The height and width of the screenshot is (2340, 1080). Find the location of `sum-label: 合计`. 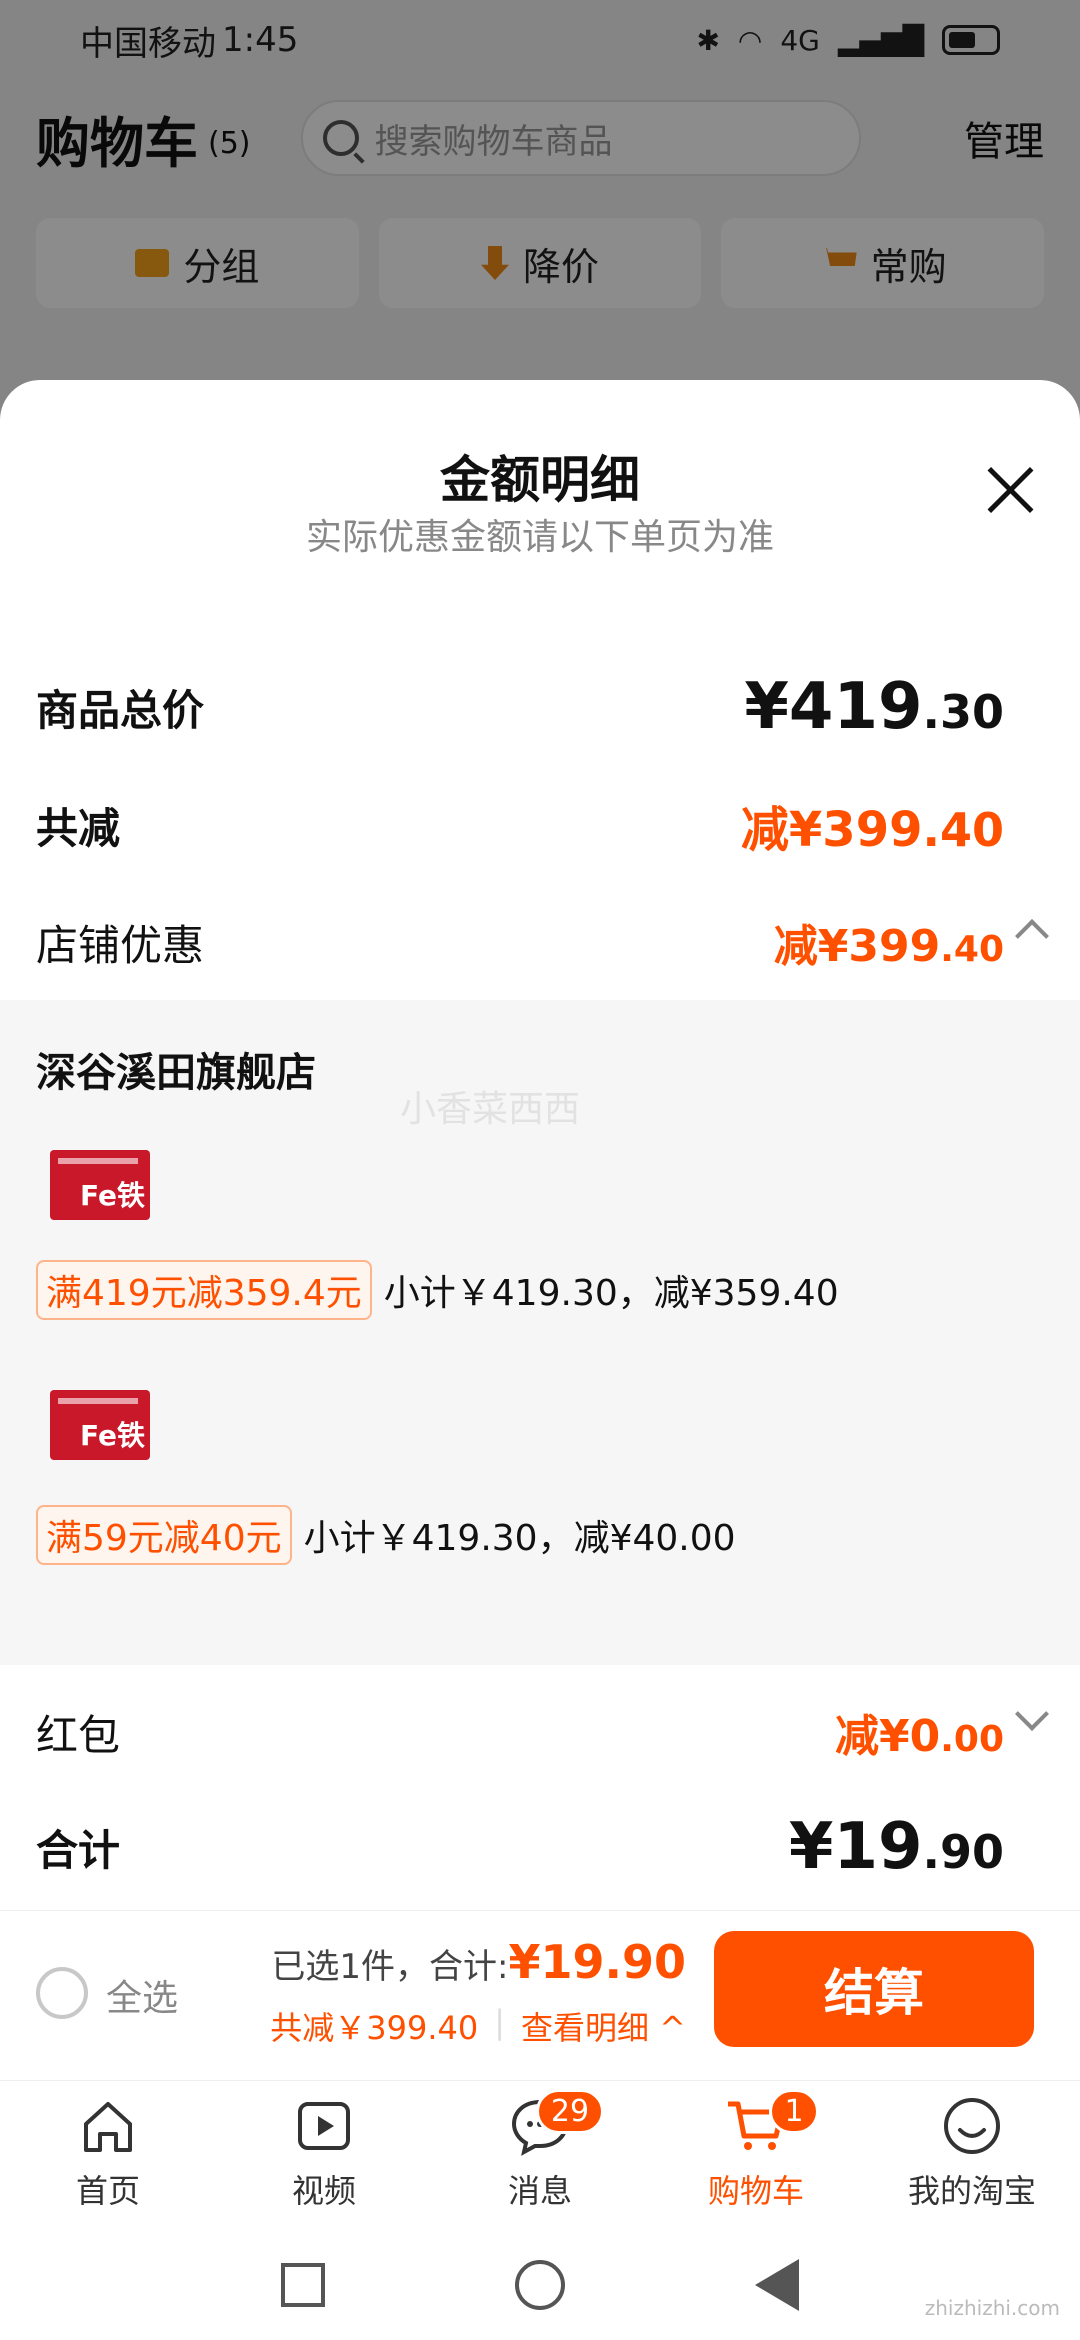

sum-label: 合计 is located at coordinates (78, 1850).